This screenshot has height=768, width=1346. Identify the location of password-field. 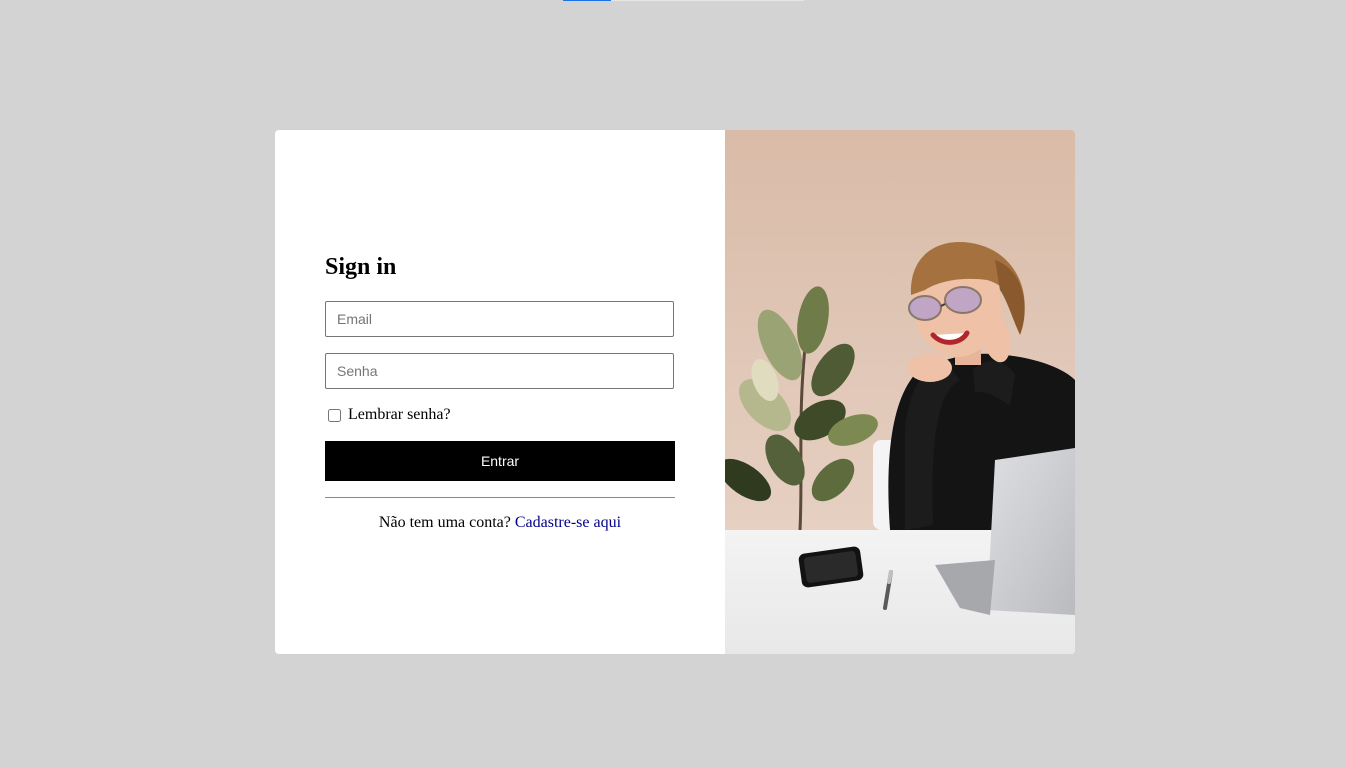
(499, 371).